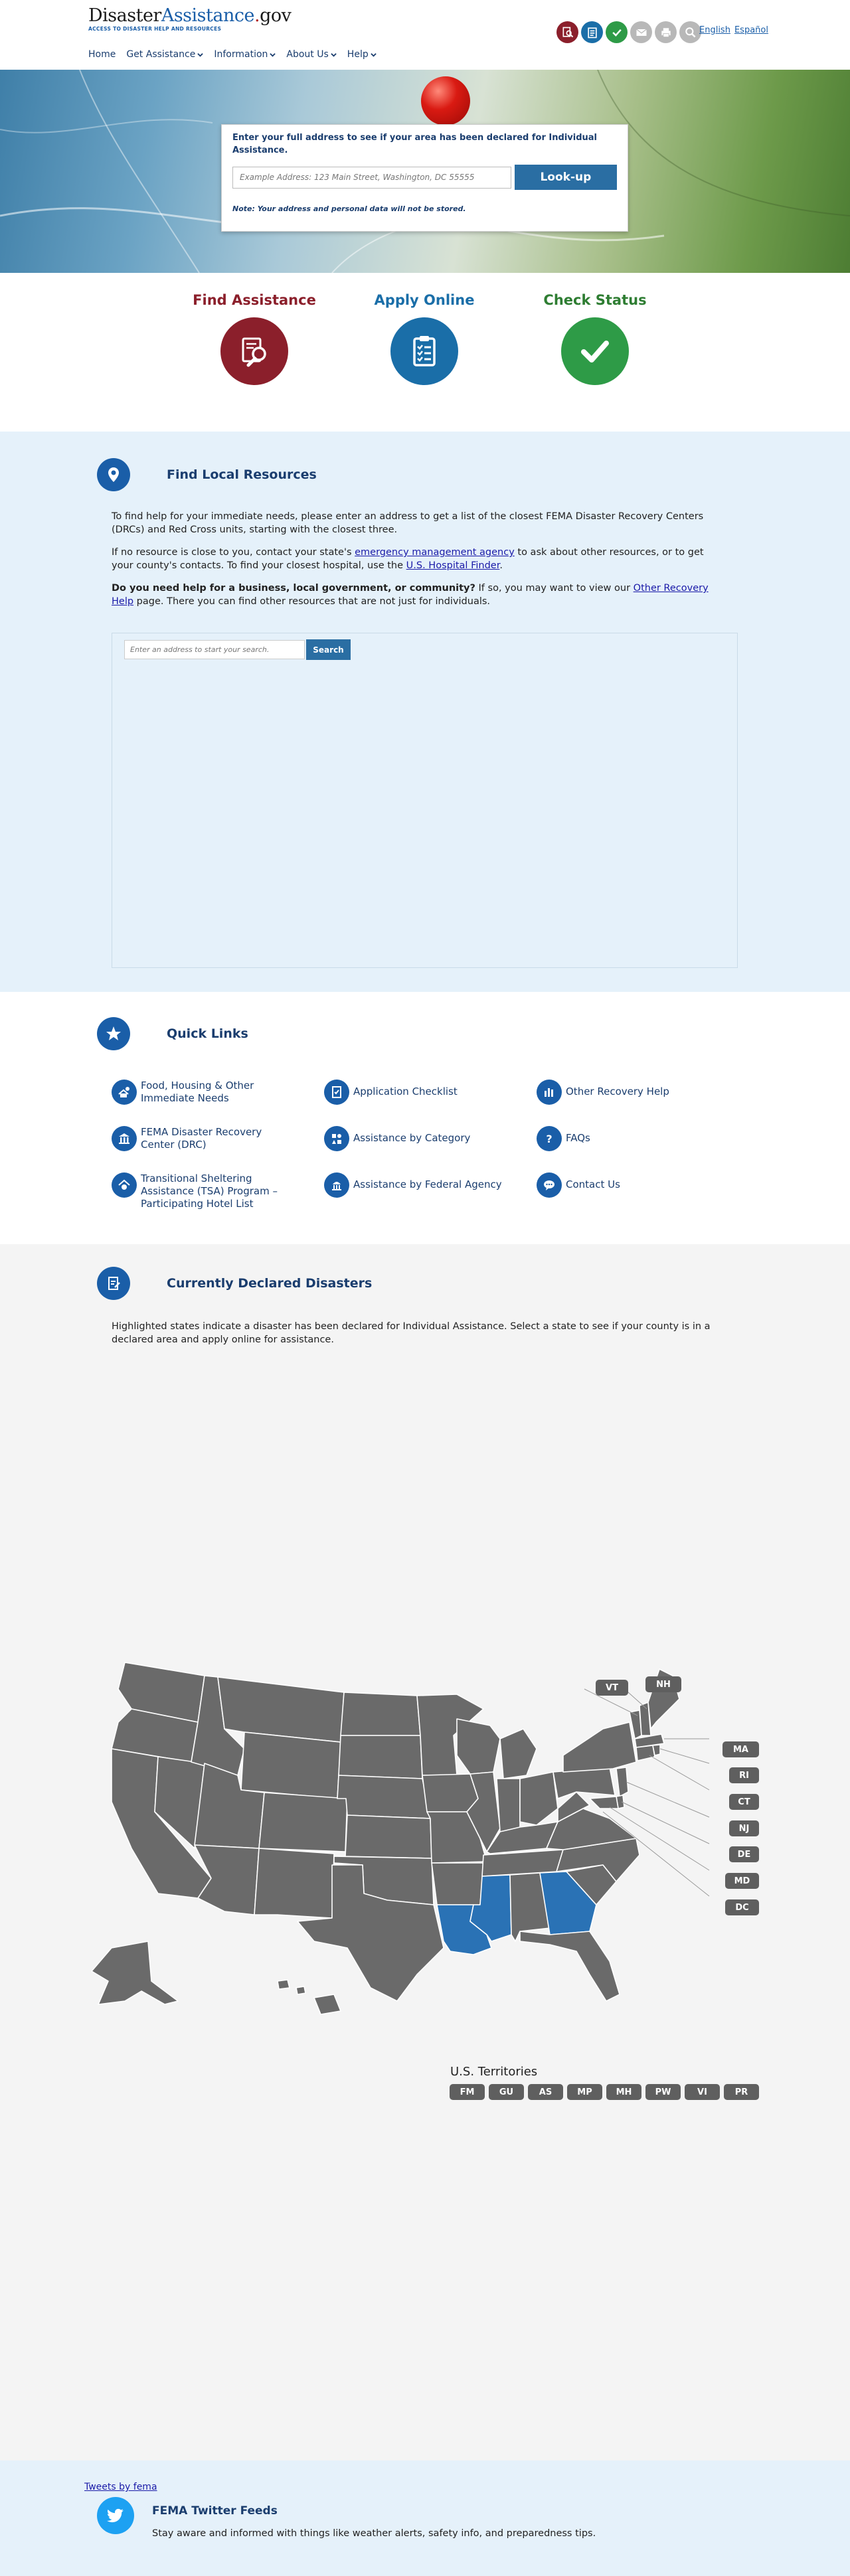 The width and height of the screenshot is (850, 2576). I want to click on apply-online-action: Apply Online, so click(424, 338).